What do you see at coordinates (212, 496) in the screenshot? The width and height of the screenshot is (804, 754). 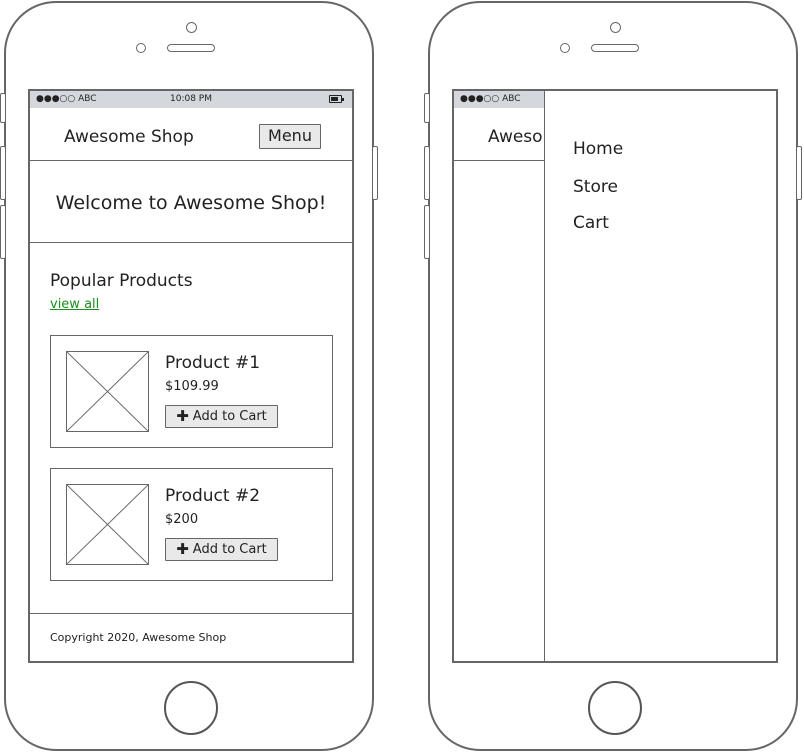 I see `product-name: Product #2` at bounding box center [212, 496].